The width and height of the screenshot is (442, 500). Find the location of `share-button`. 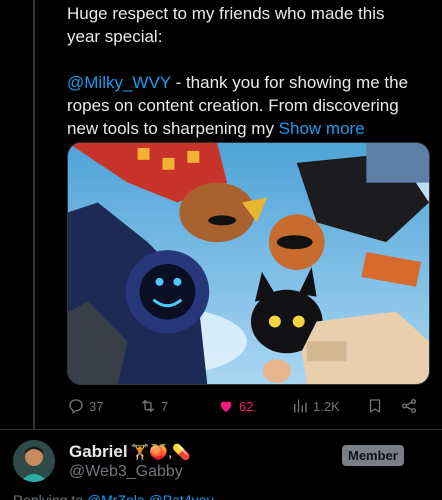

share-button is located at coordinates (409, 406).